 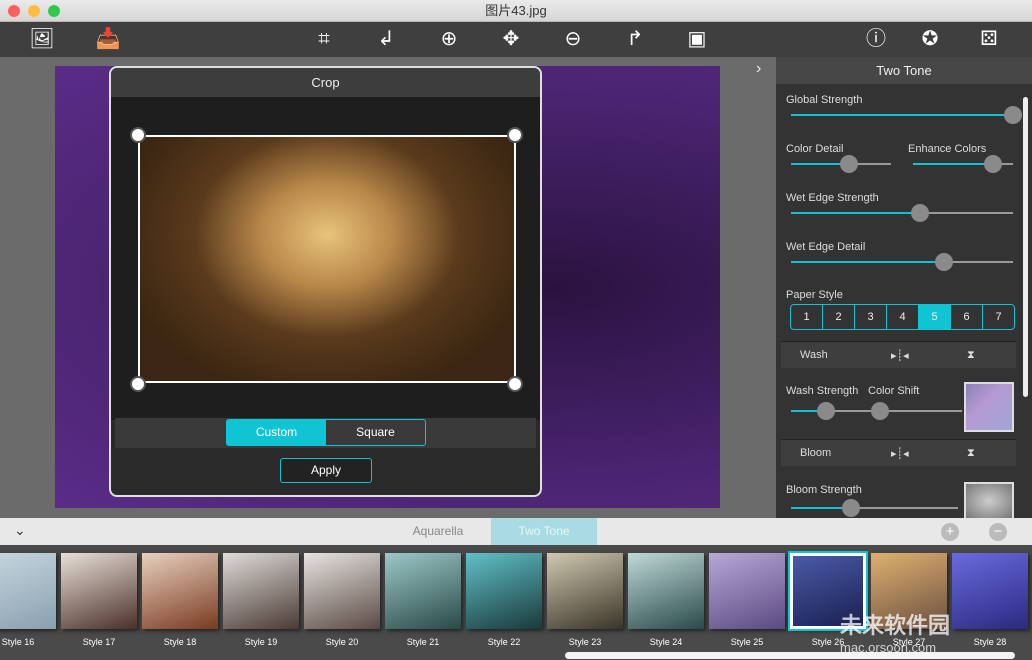 What do you see at coordinates (327, 259) in the screenshot?
I see `crop-image` at bounding box center [327, 259].